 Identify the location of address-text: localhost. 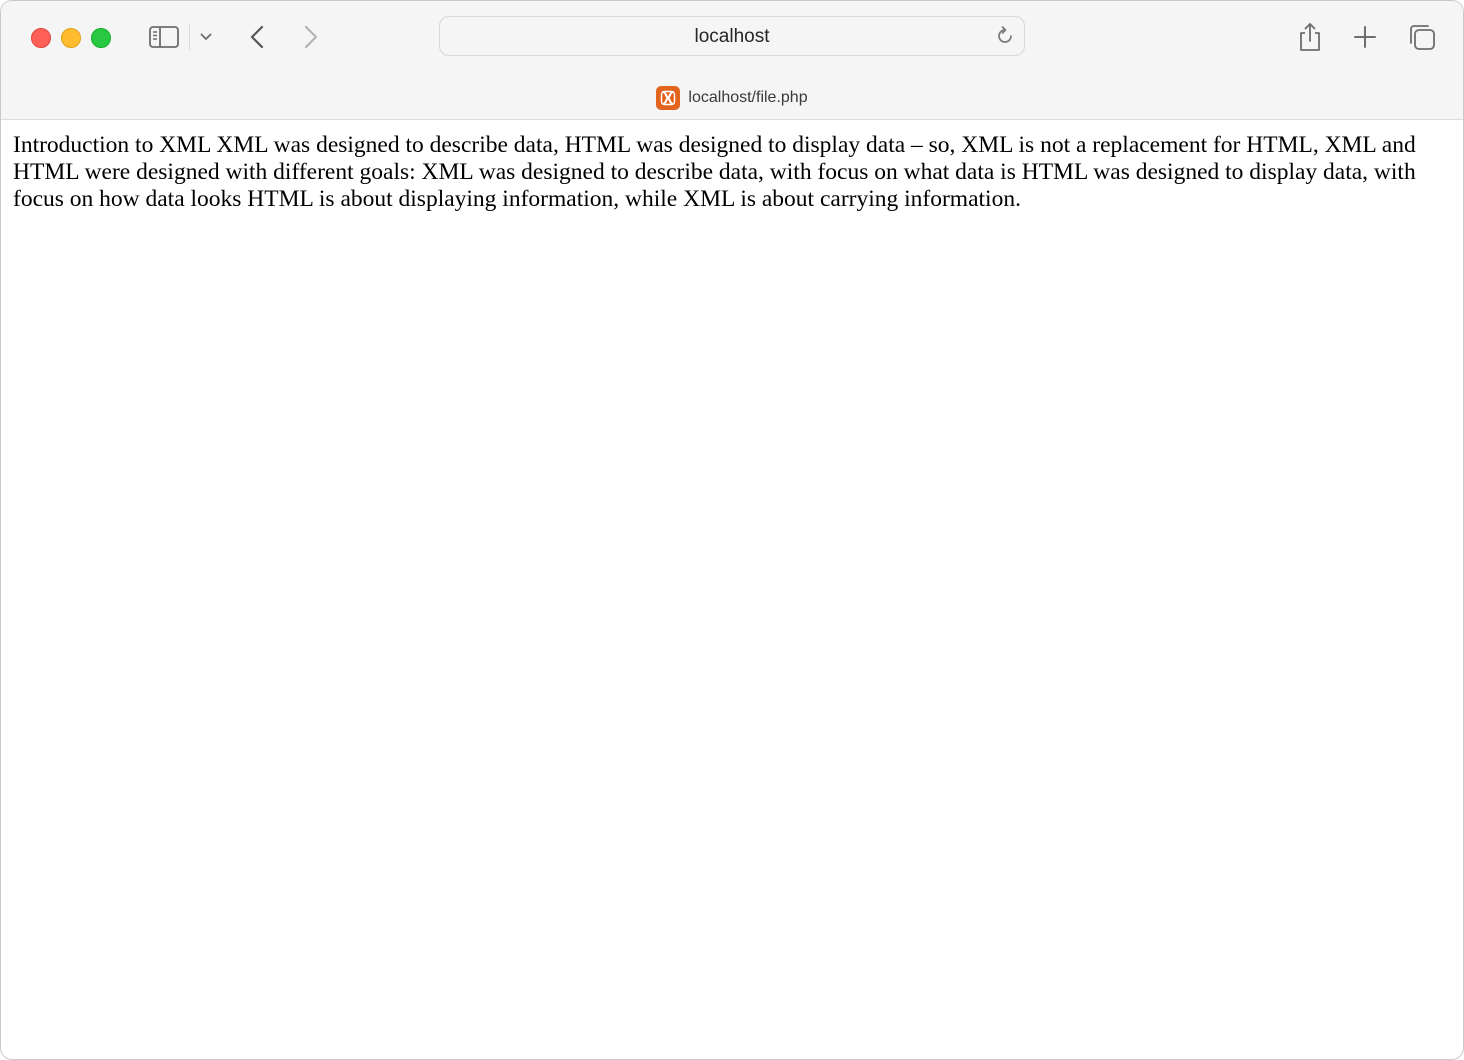
(732, 37).